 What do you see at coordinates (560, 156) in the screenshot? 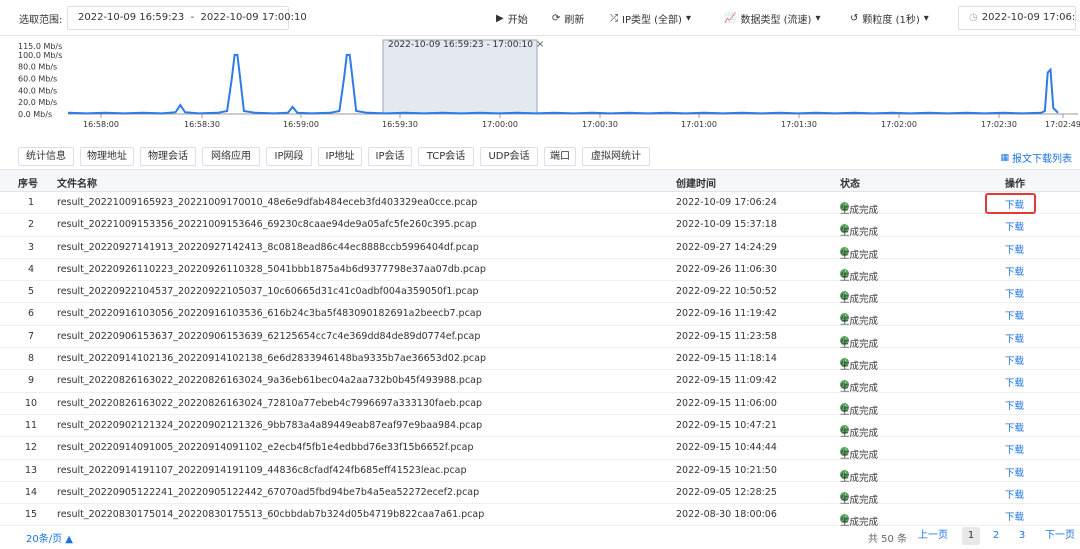
I see `tab-9: 端口` at bounding box center [560, 156].